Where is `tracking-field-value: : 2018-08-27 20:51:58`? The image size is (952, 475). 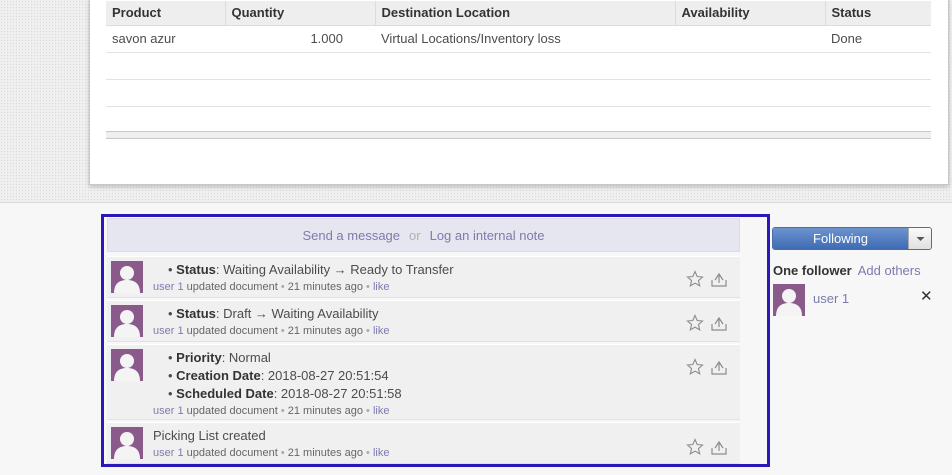
tracking-field-value: : 2018-08-27 20:51:58 is located at coordinates (337, 393).